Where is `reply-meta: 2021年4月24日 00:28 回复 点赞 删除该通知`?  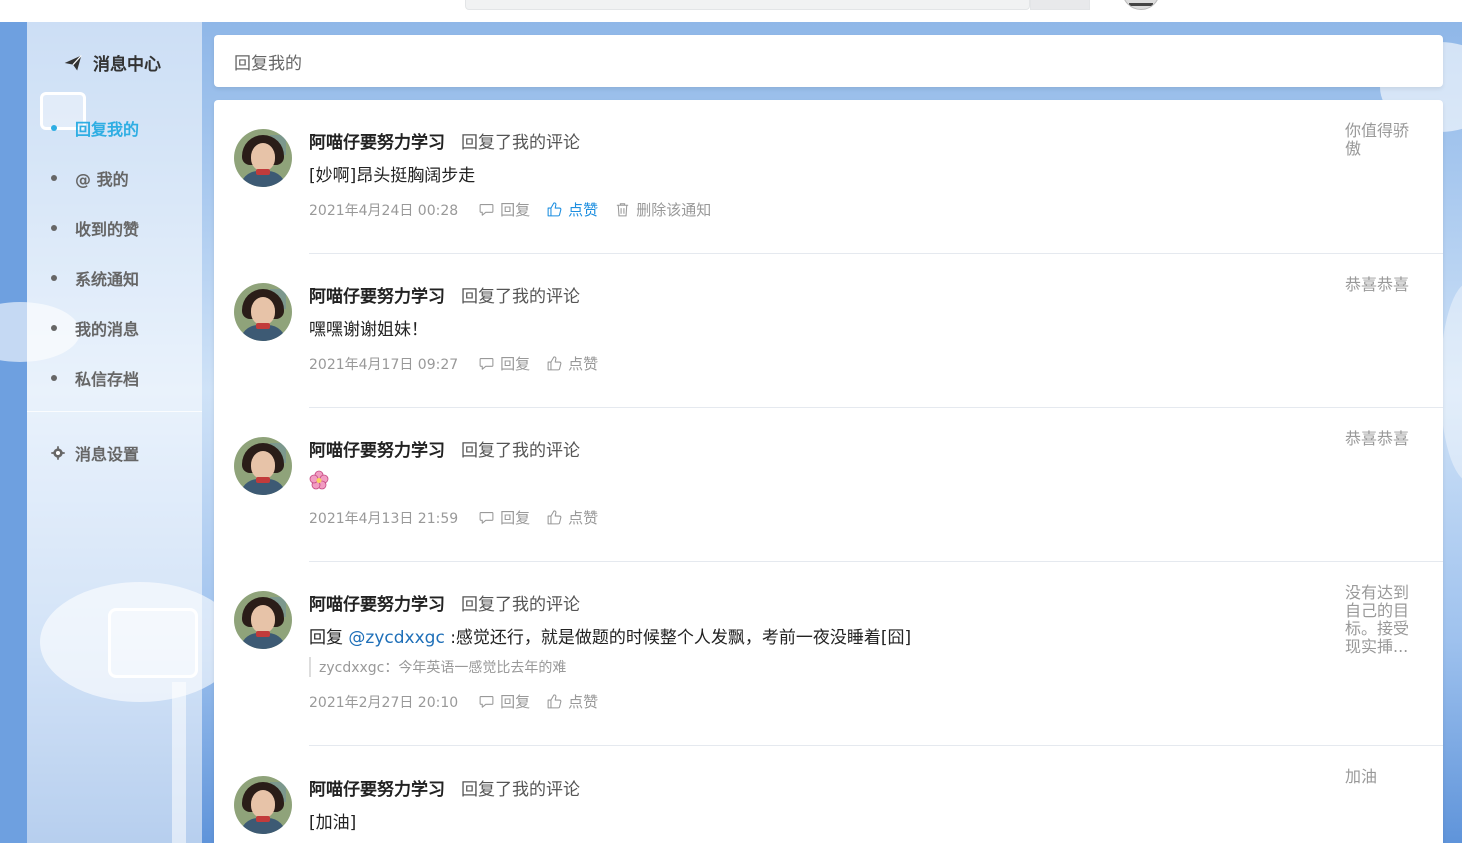 reply-meta: 2021年4月24日 00:28 回复 点赞 删除该通知 is located at coordinates (518, 209).